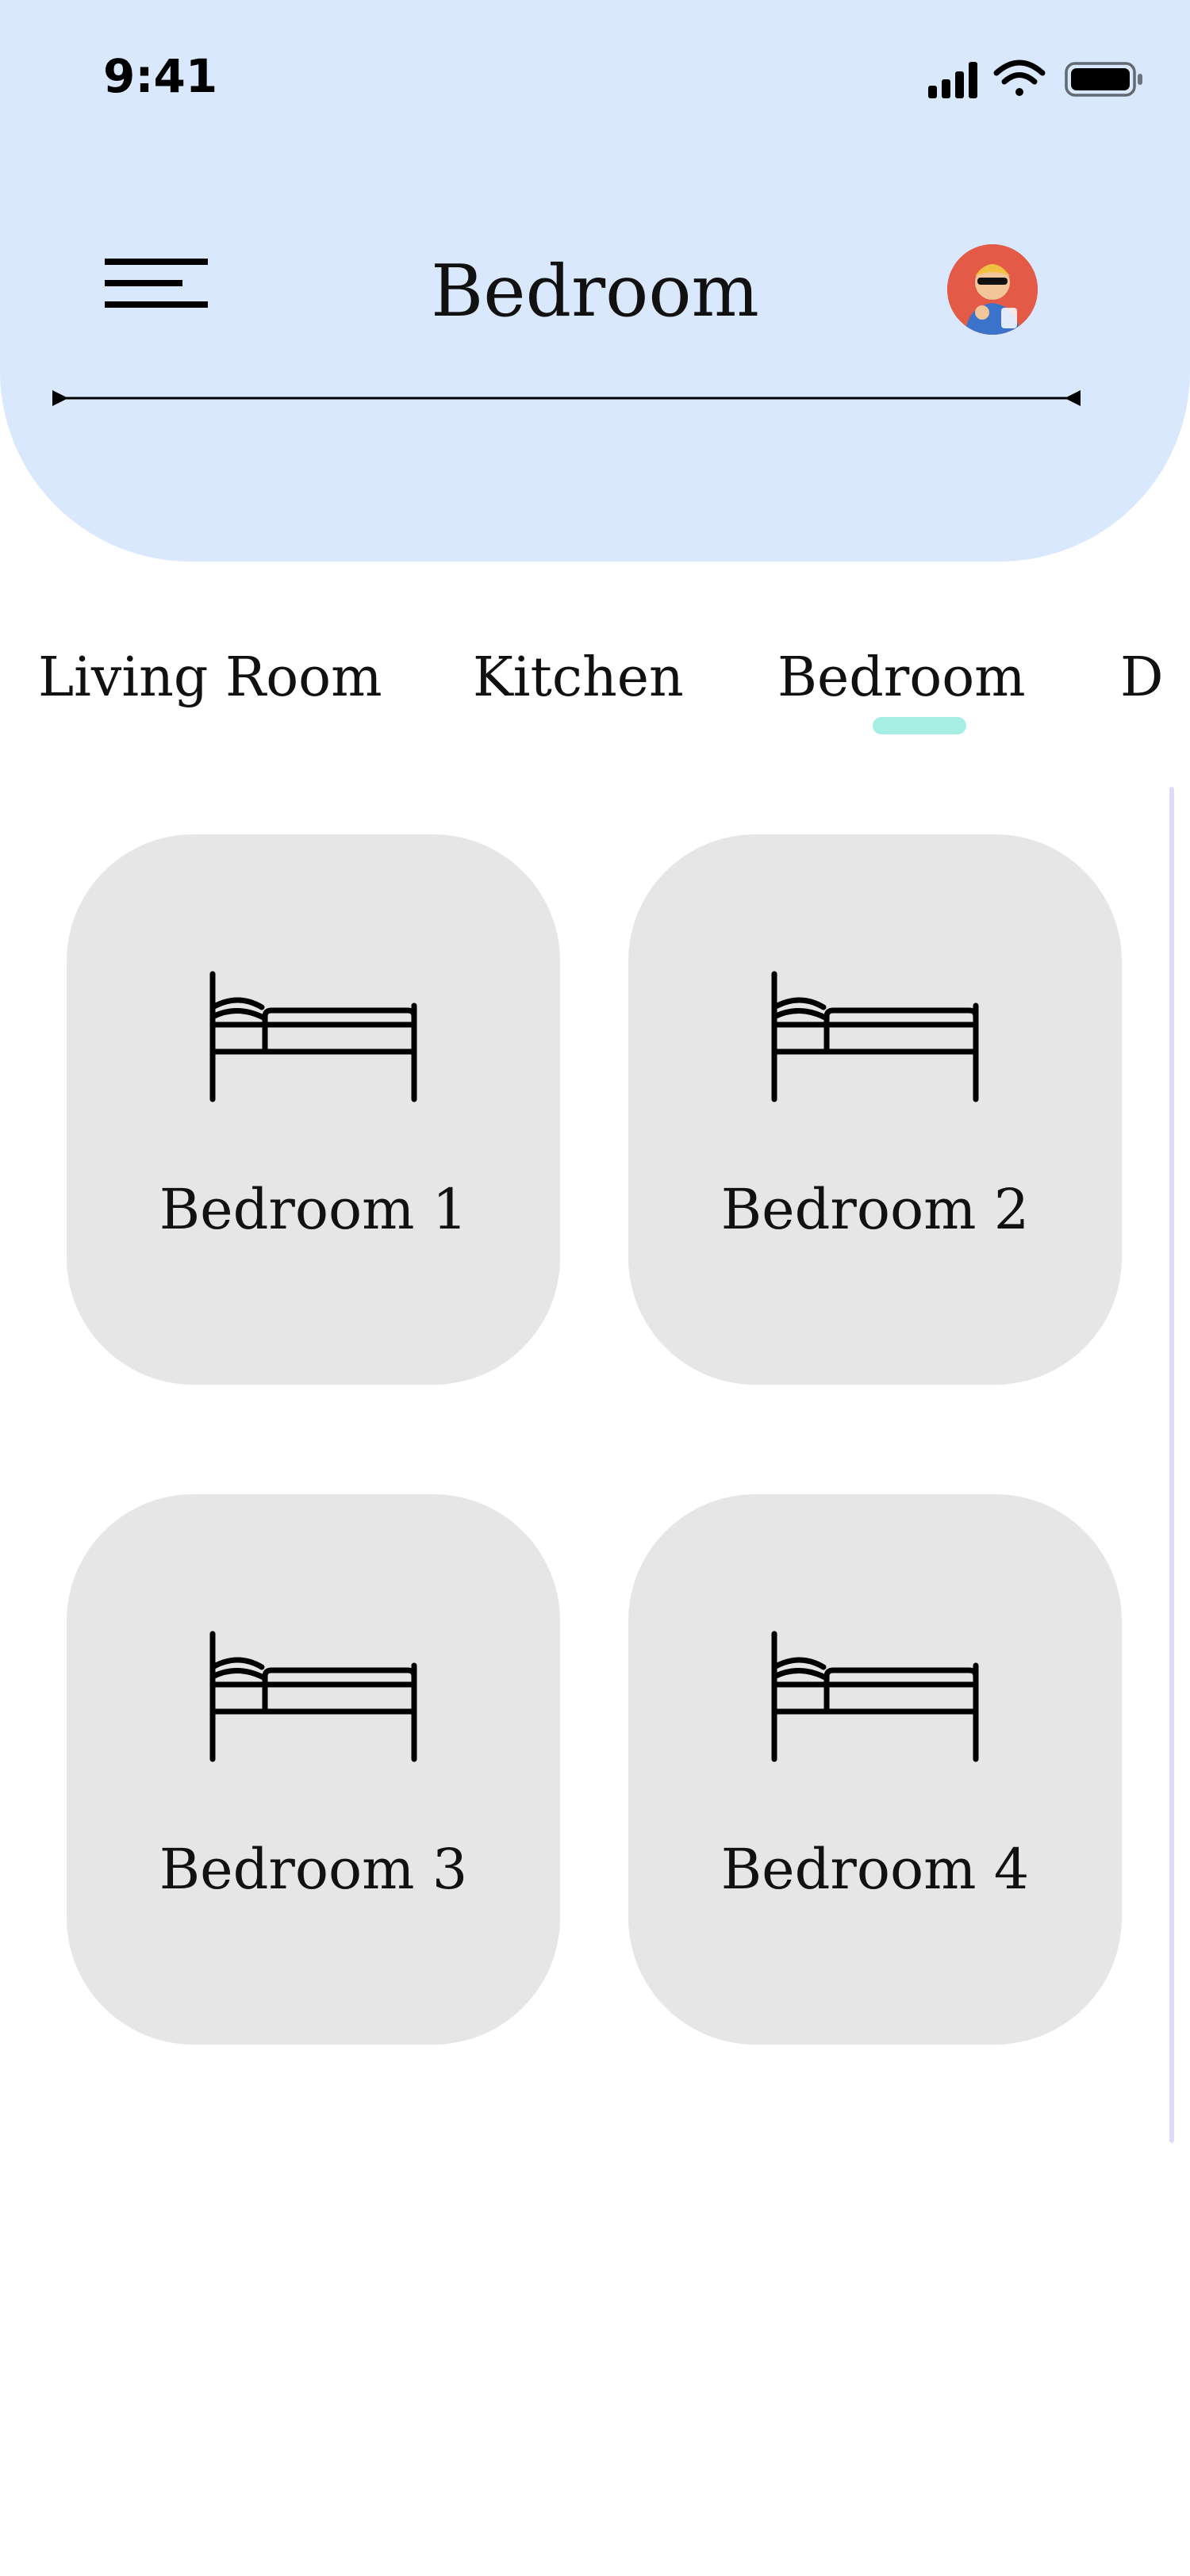 Image resolution: width=1190 pixels, height=2576 pixels. What do you see at coordinates (566, 398) in the screenshot?
I see `header-divider` at bounding box center [566, 398].